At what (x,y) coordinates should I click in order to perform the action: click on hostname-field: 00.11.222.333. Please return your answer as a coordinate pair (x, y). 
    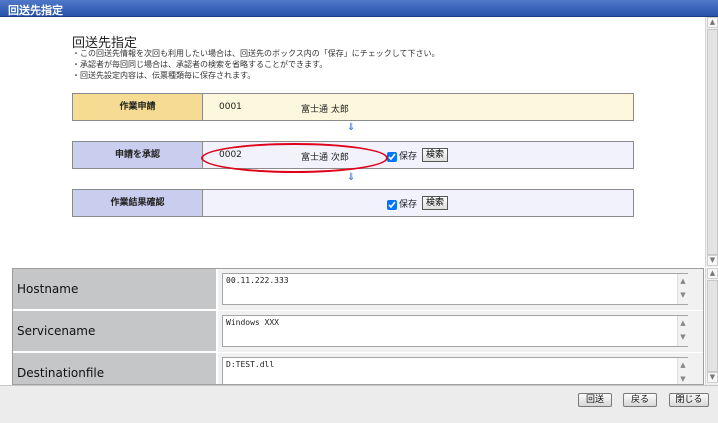
    Looking at the image, I should click on (455, 289).